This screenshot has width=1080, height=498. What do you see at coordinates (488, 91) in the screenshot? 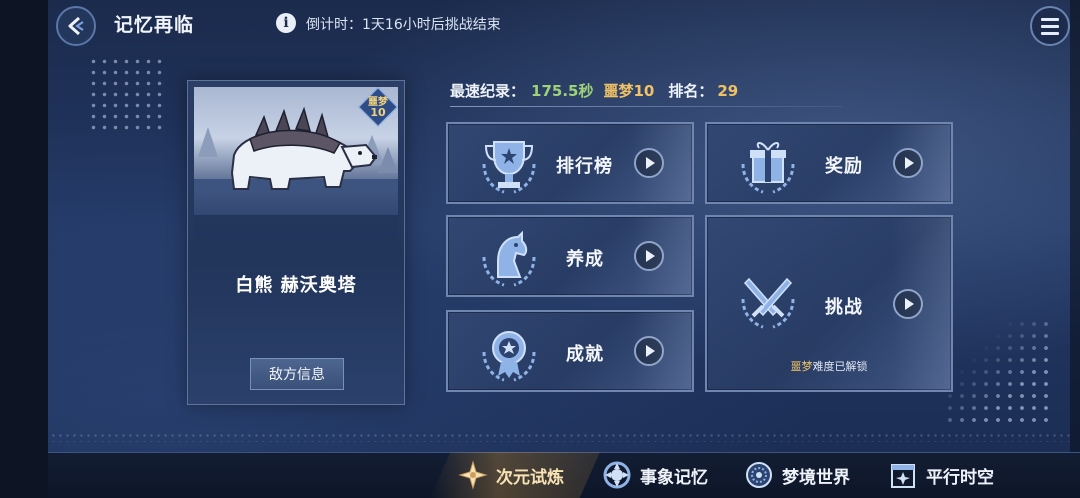
I see `record-label: 最速纪录：` at bounding box center [488, 91].